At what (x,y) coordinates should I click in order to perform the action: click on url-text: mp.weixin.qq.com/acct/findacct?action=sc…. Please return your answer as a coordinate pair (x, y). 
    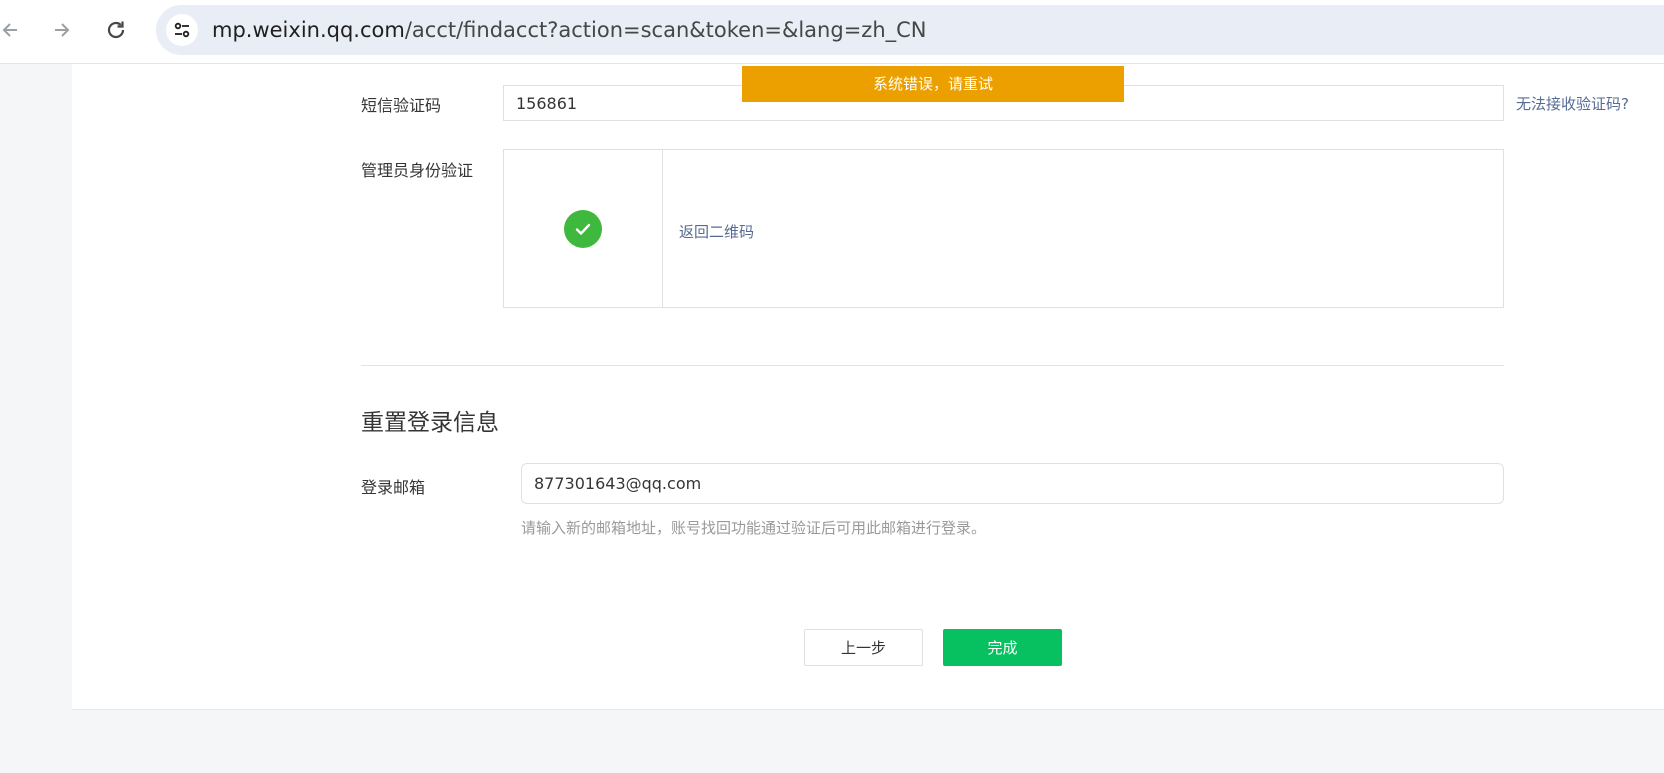
    Looking at the image, I should click on (569, 30).